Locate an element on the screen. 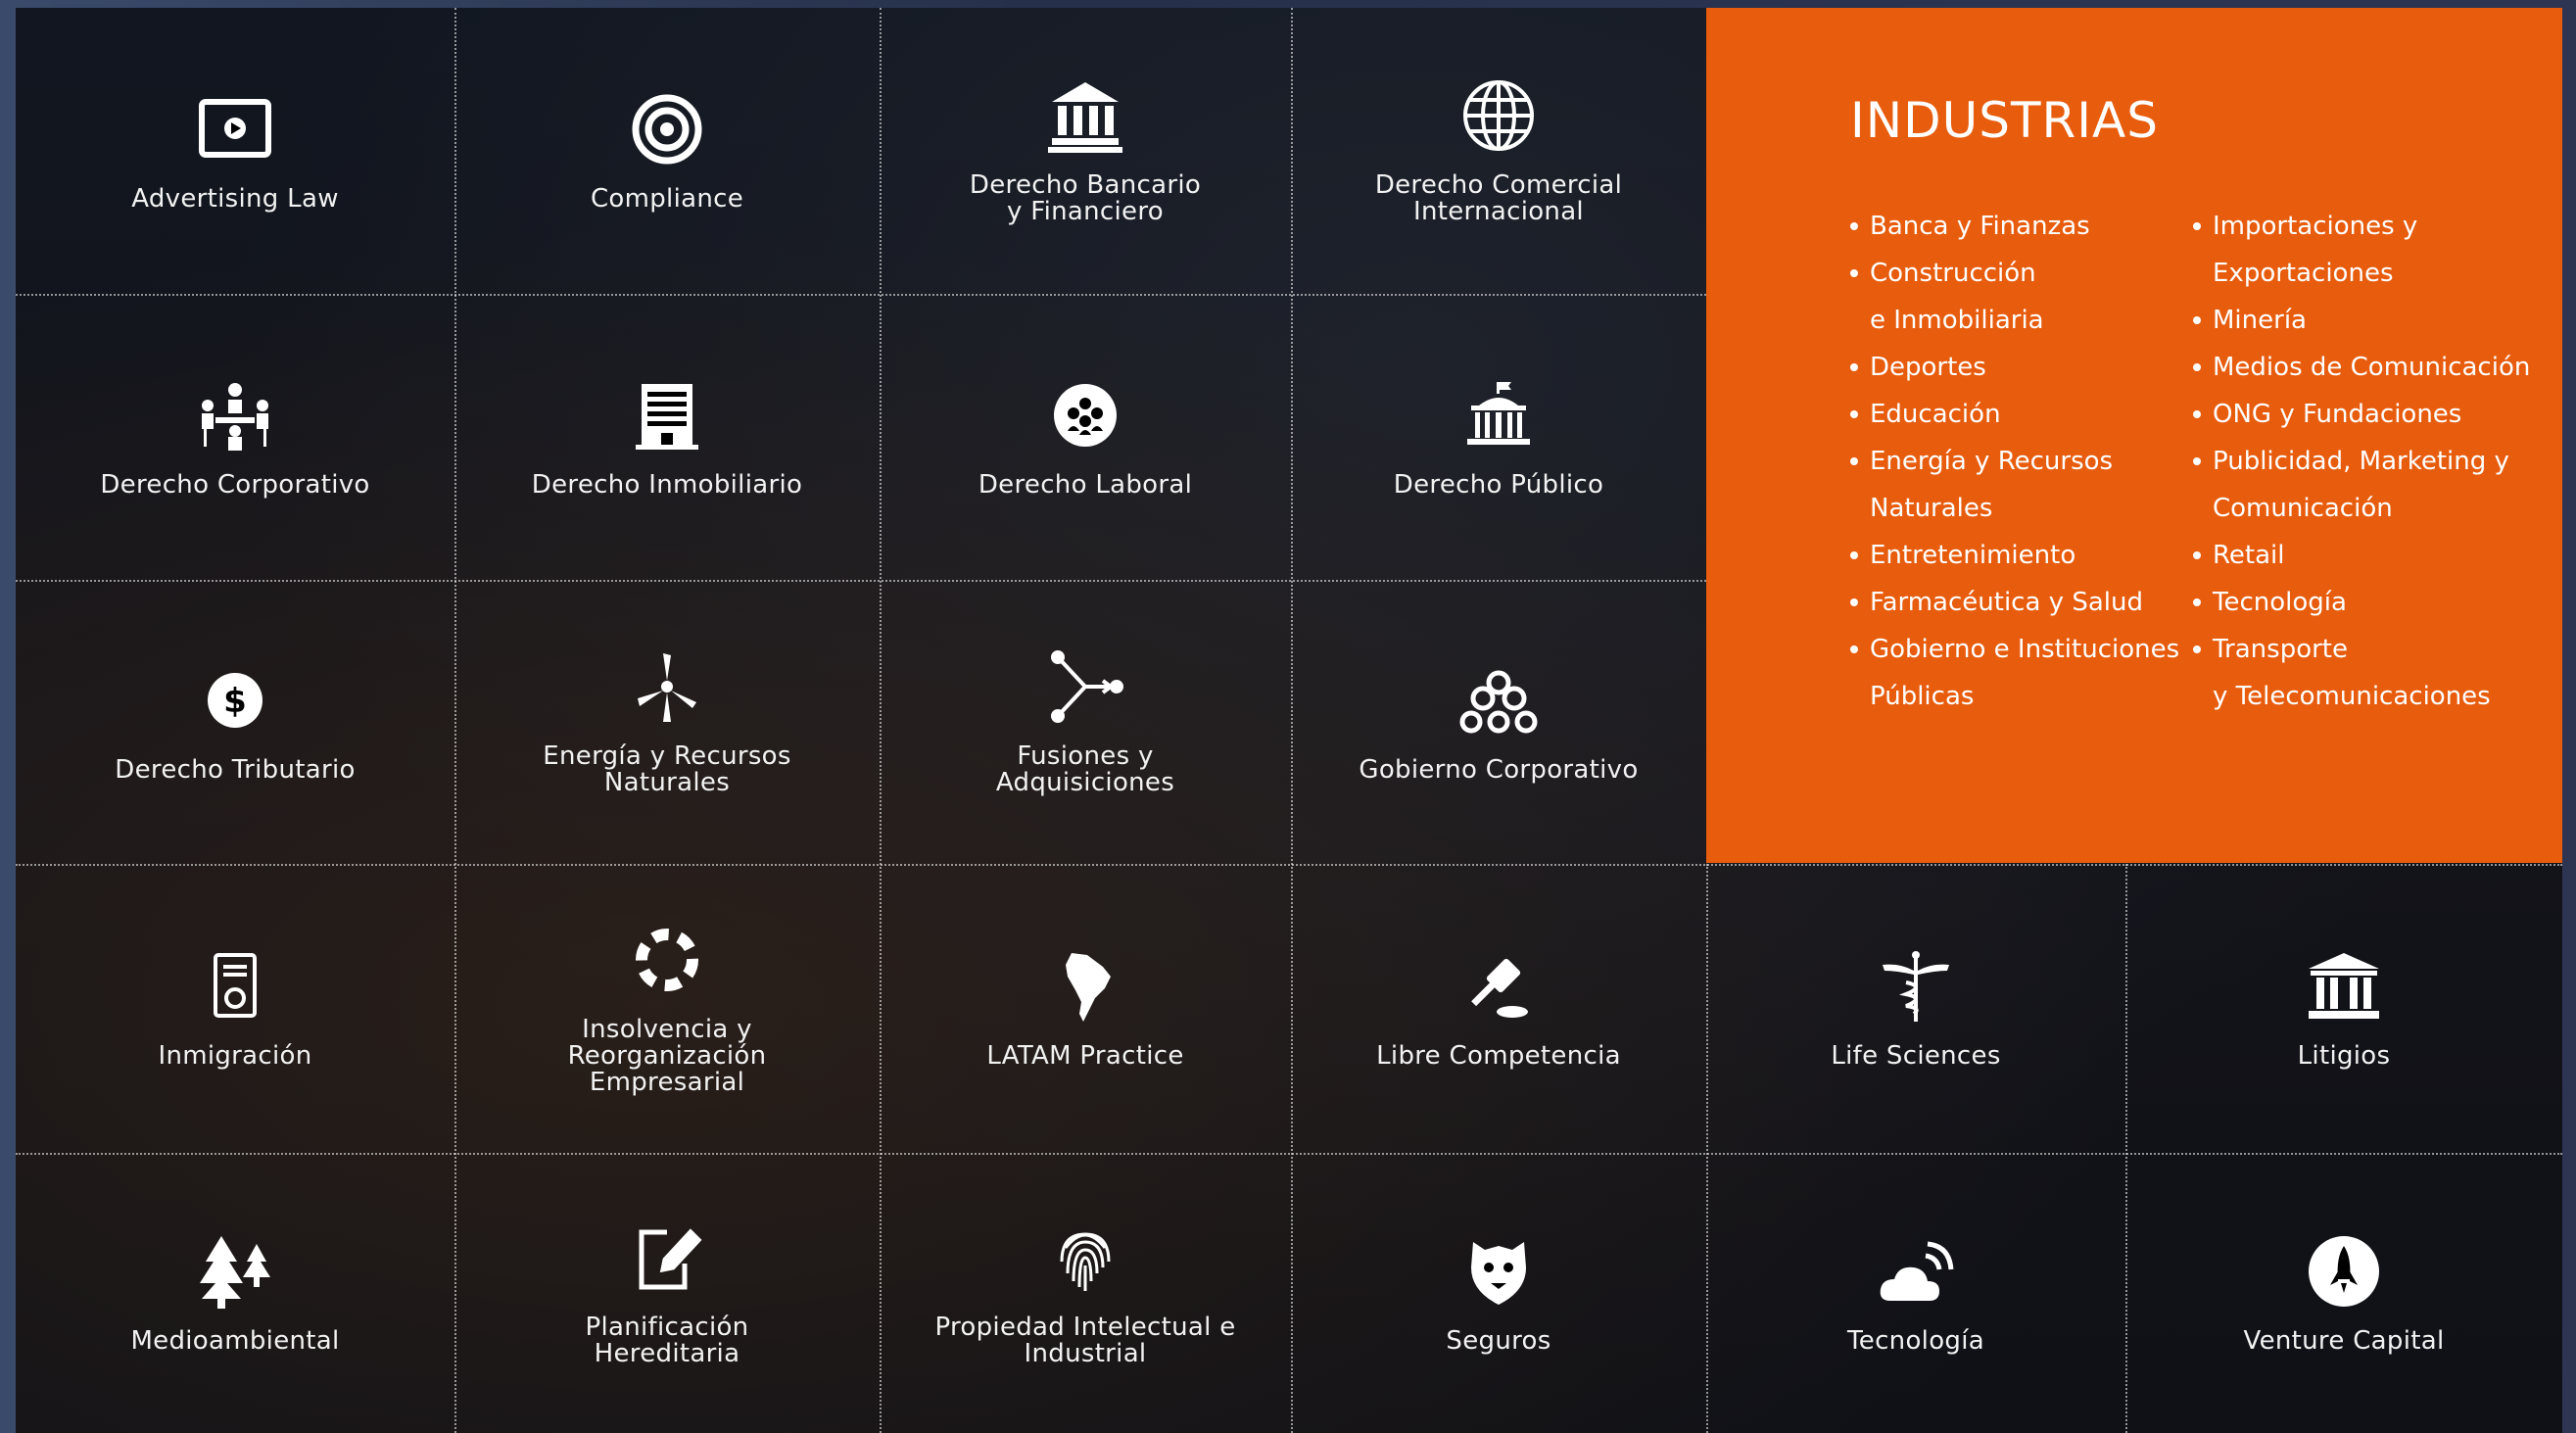  industry-item: Educación is located at coordinates (2022, 414).